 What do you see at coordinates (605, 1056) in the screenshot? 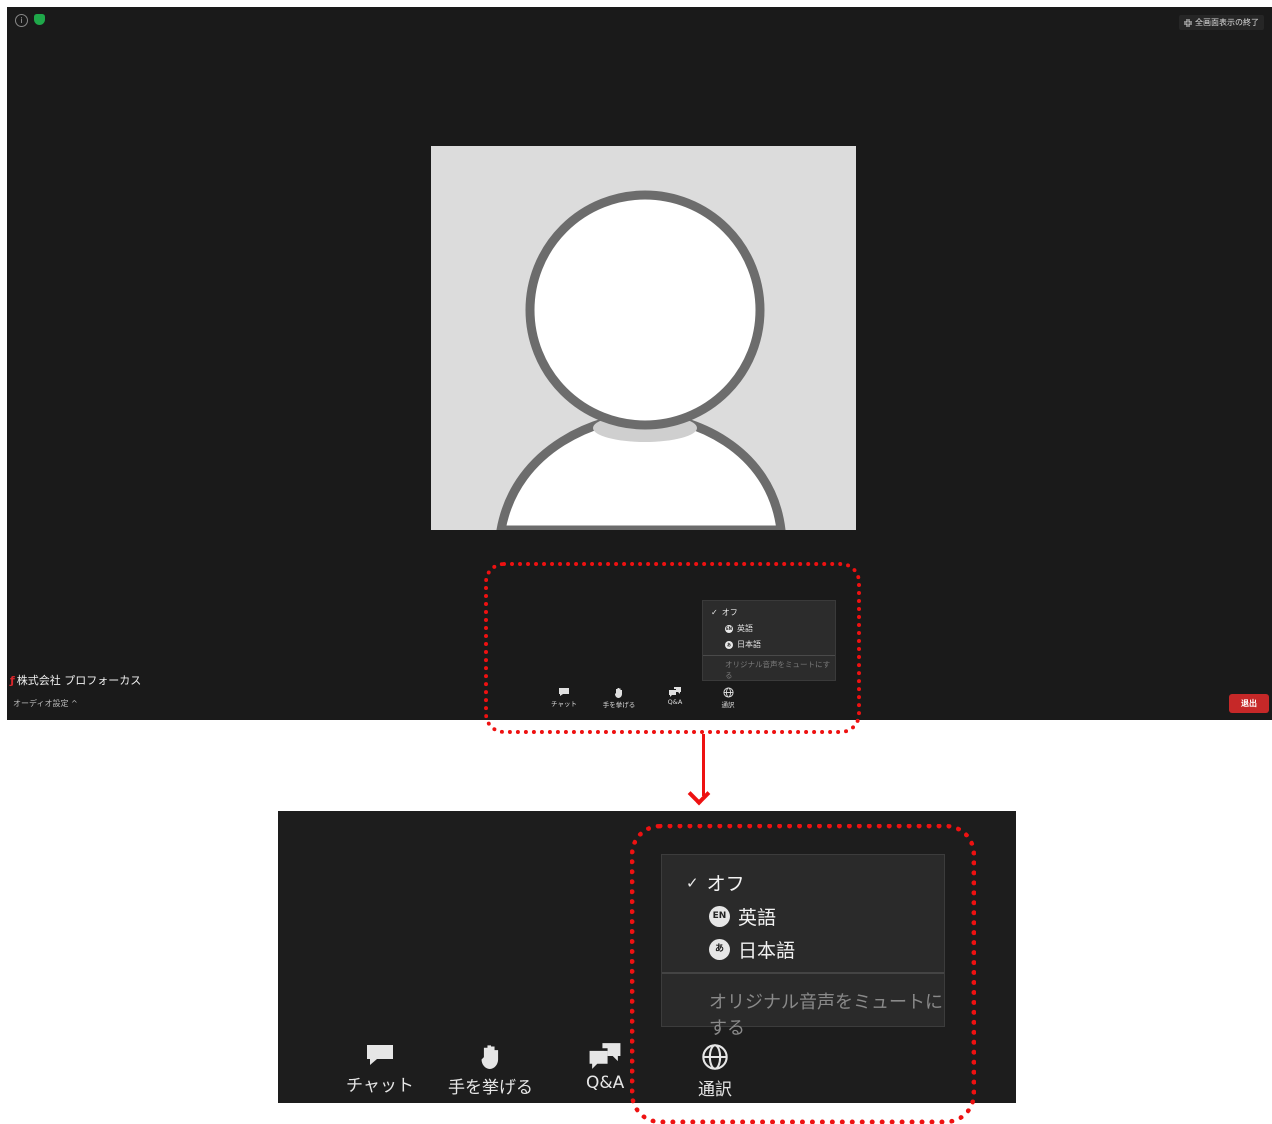
I see `qa-icon` at bounding box center [605, 1056].